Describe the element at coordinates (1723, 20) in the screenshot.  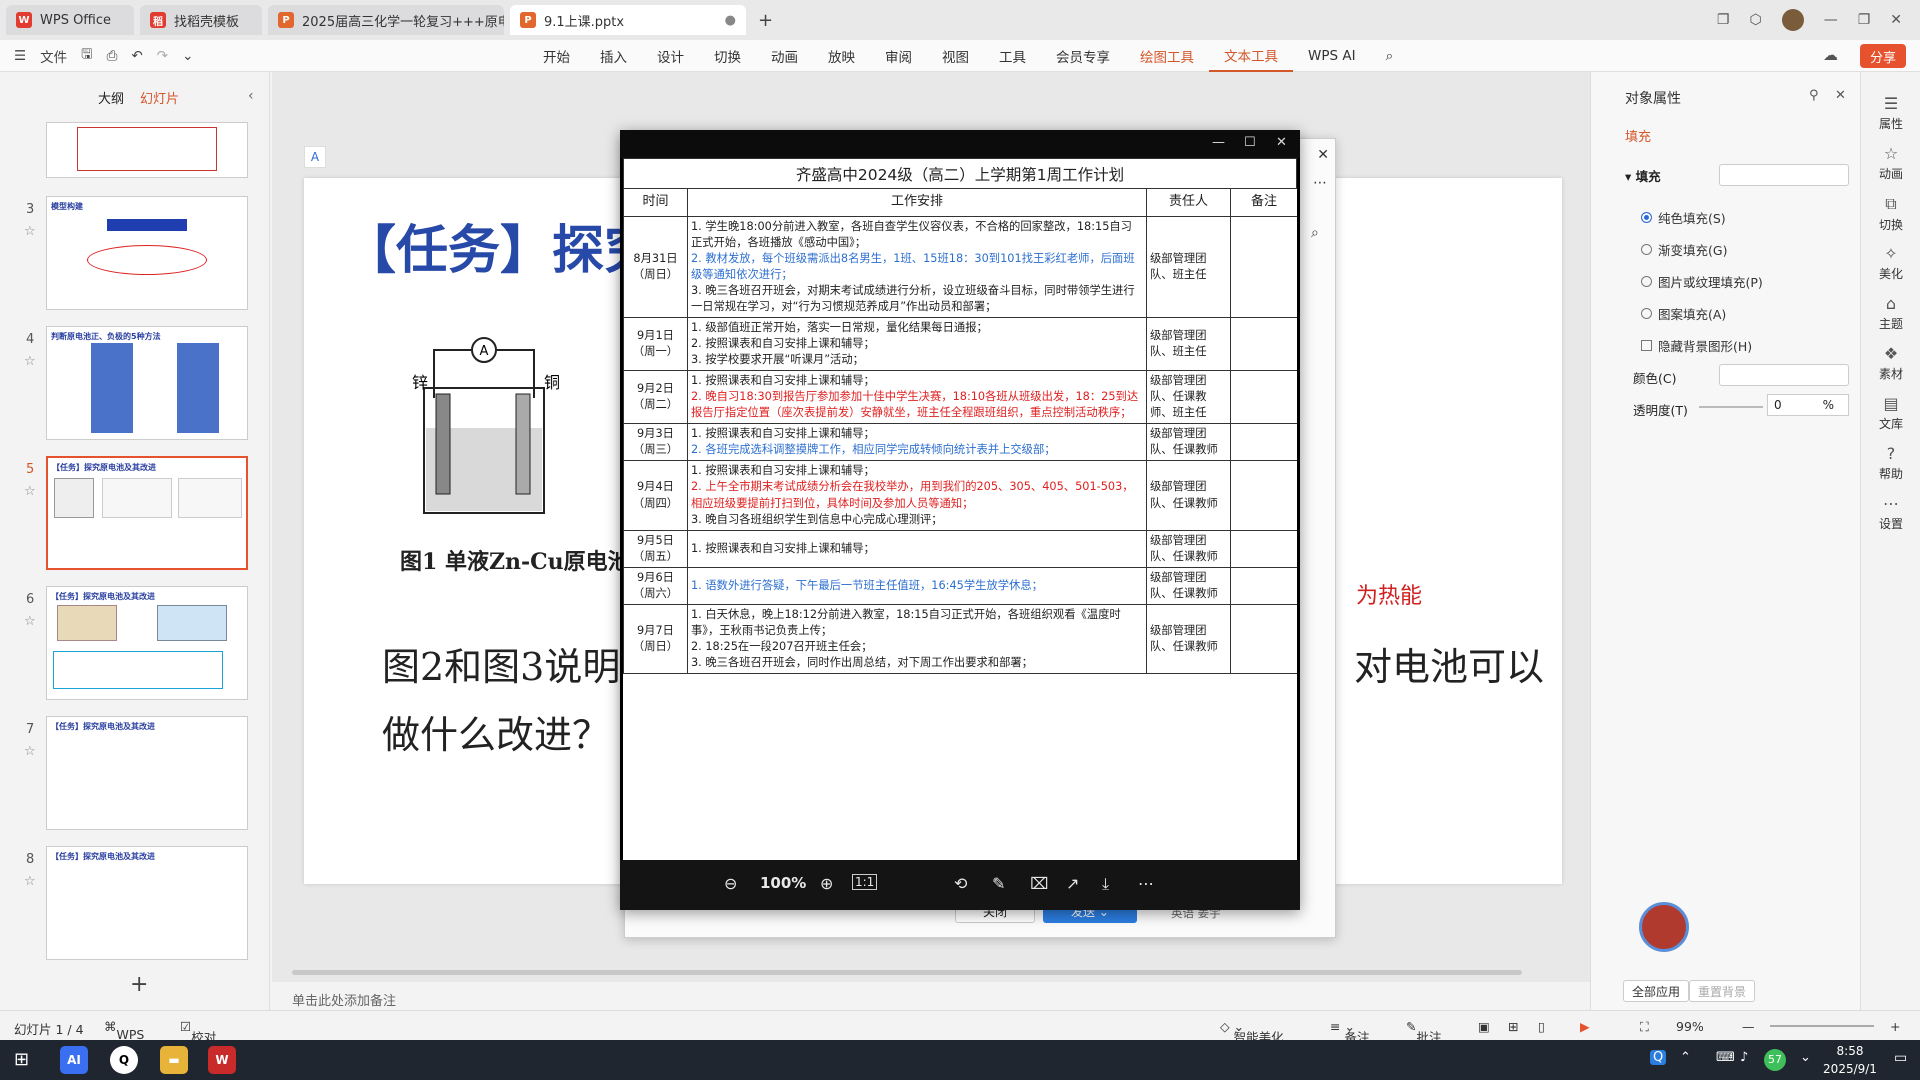
I see `layout-icon: ❐` at that location.